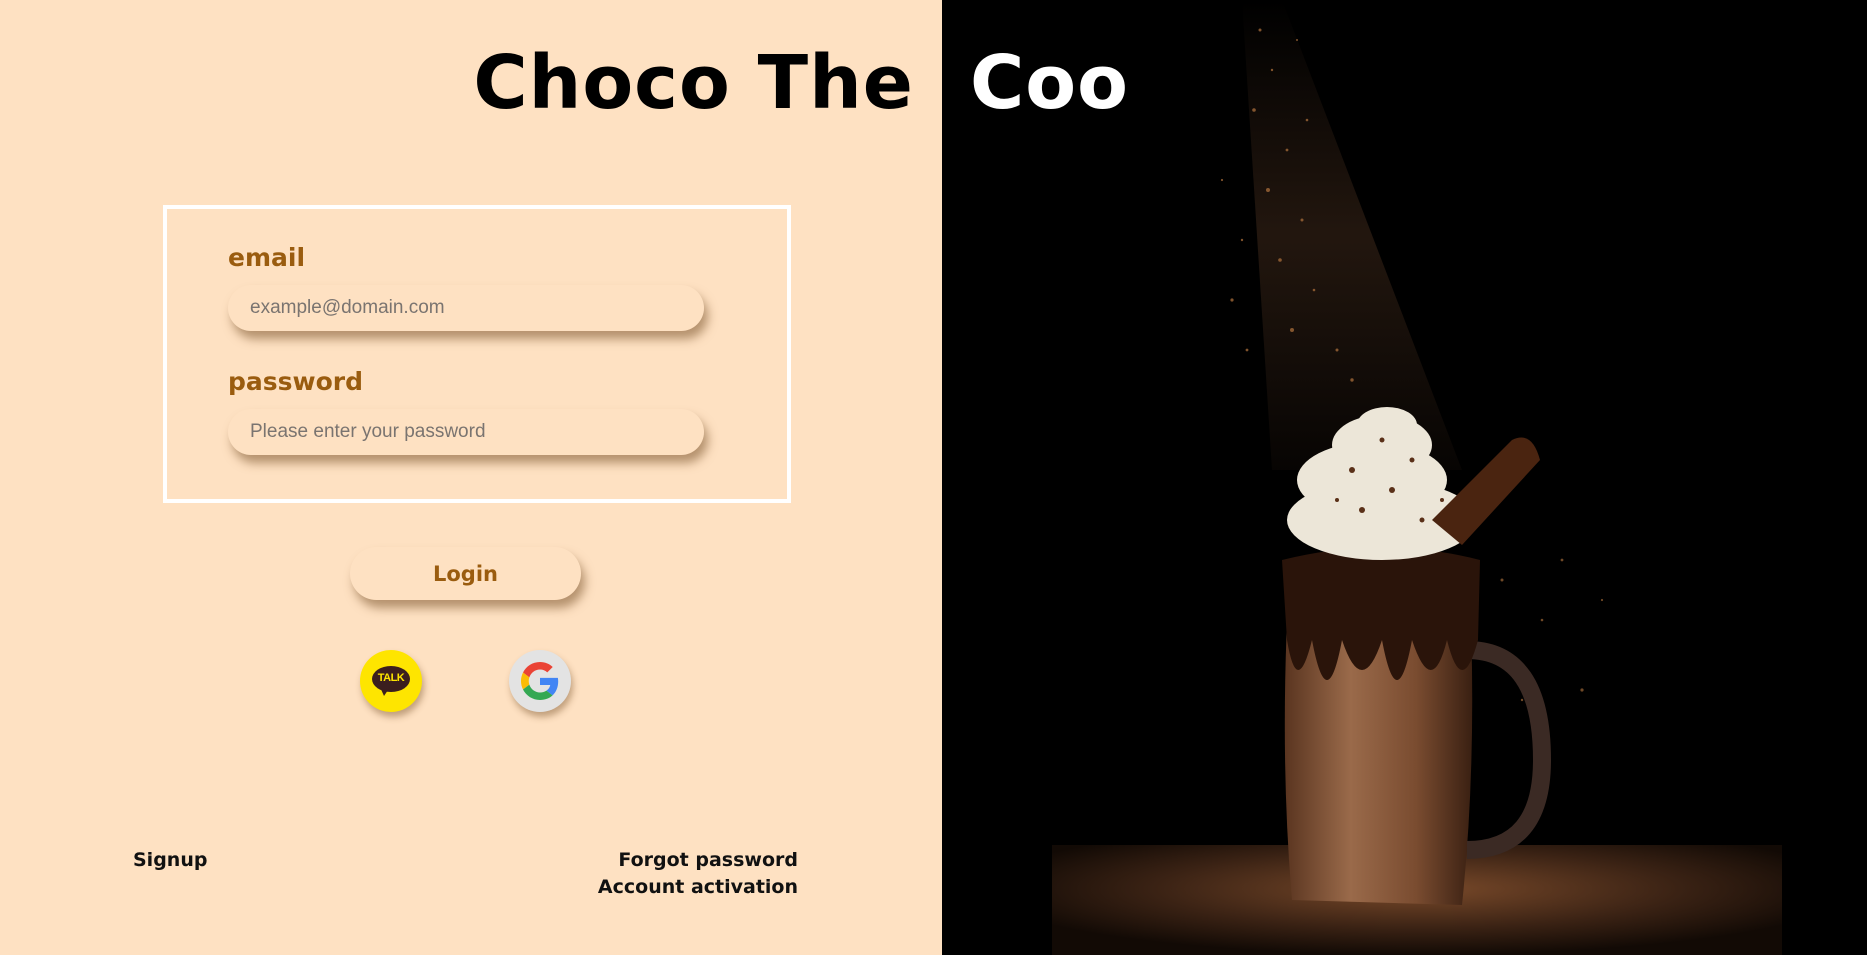 Image resolution: width=1867 pixels, height=955 pixels. I want to click on login-button: Login, so click(465, 573).